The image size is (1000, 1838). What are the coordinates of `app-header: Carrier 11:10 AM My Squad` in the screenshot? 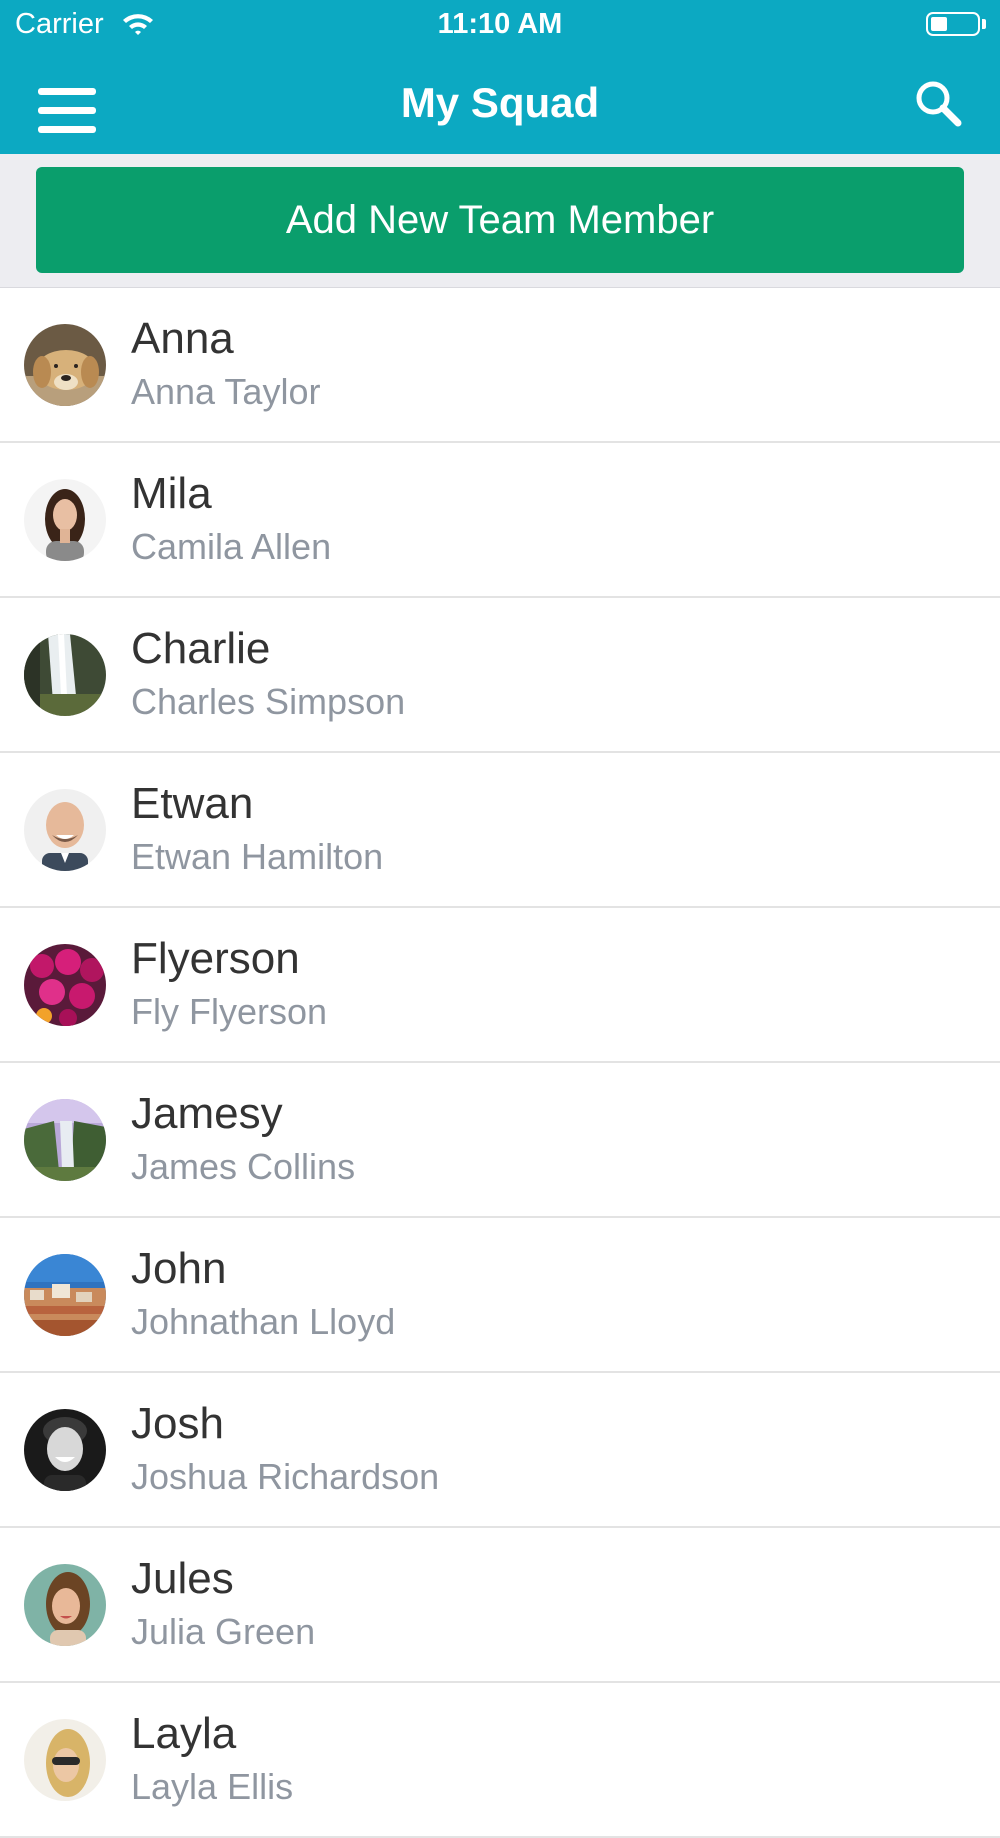 It's located at (500, 77).